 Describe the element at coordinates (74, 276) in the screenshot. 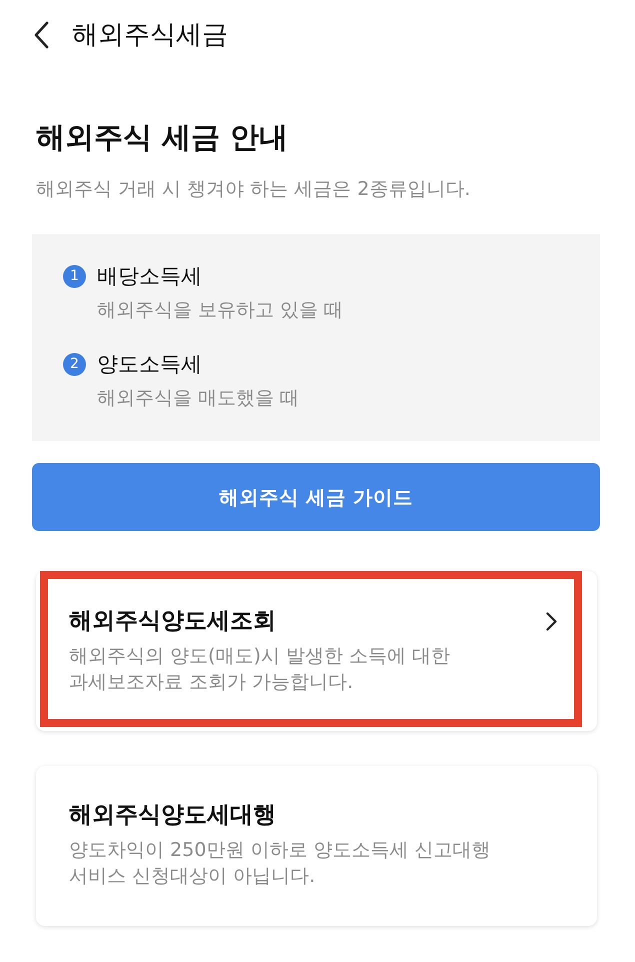

I see `step-number-badge: 1` at that location.